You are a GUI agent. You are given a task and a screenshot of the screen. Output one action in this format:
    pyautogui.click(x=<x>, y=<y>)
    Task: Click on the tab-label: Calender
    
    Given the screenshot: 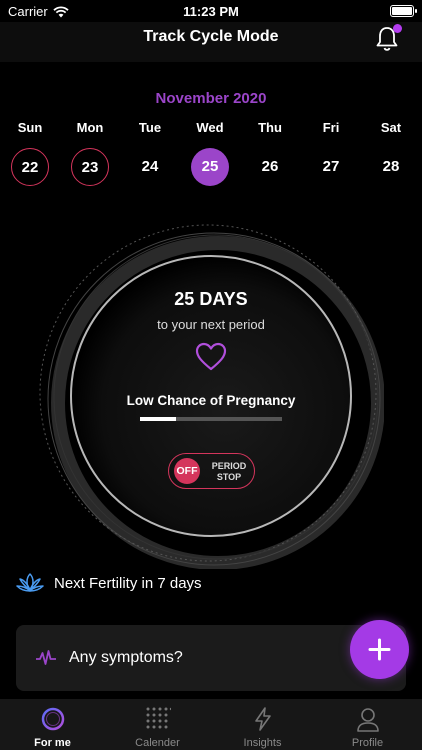 What is the action you would take?
    pyautogui.click(x=157, y=743)
    